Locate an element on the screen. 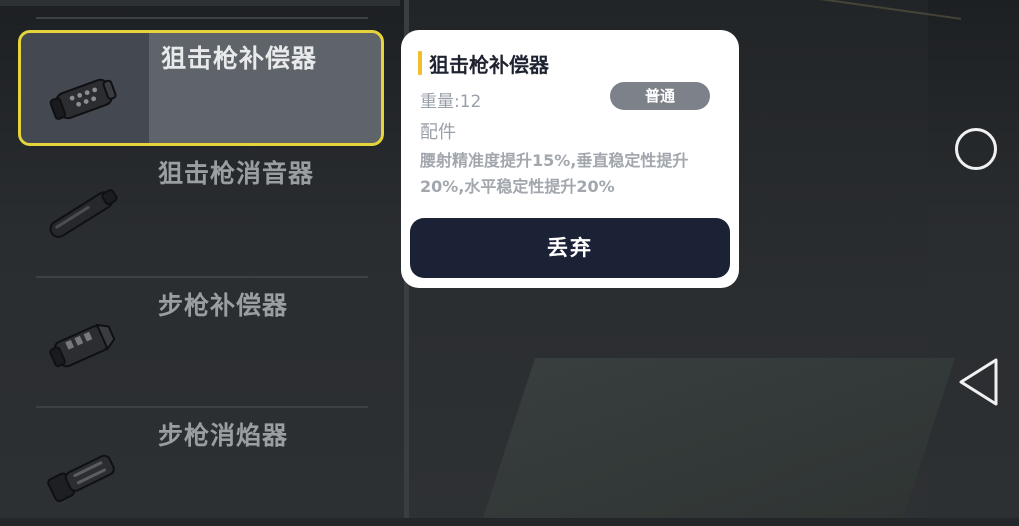 This screenshot has width=1019, height=526. detail-category: 配件 is located at coordinates (438, 132).